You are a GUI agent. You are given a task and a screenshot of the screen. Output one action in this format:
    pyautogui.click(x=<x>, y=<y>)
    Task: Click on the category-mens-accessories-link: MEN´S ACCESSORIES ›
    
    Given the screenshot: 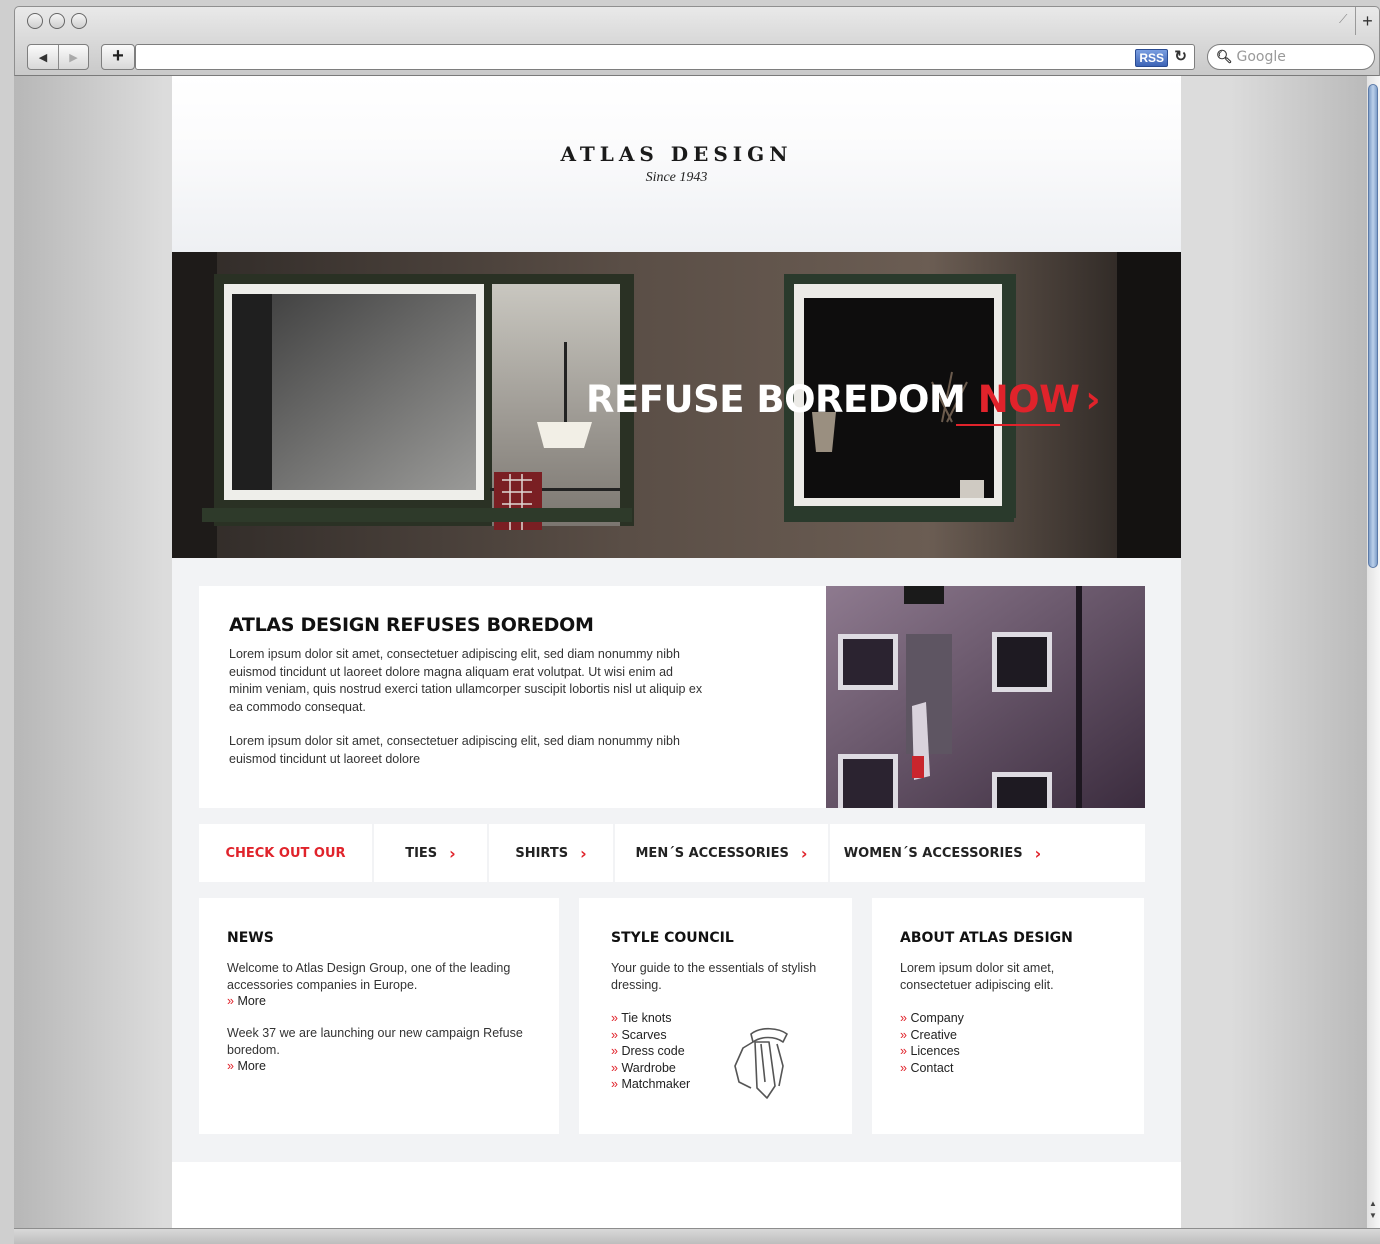 What is the action you would take?
    pyautogui.click(x=722, y=853)
    